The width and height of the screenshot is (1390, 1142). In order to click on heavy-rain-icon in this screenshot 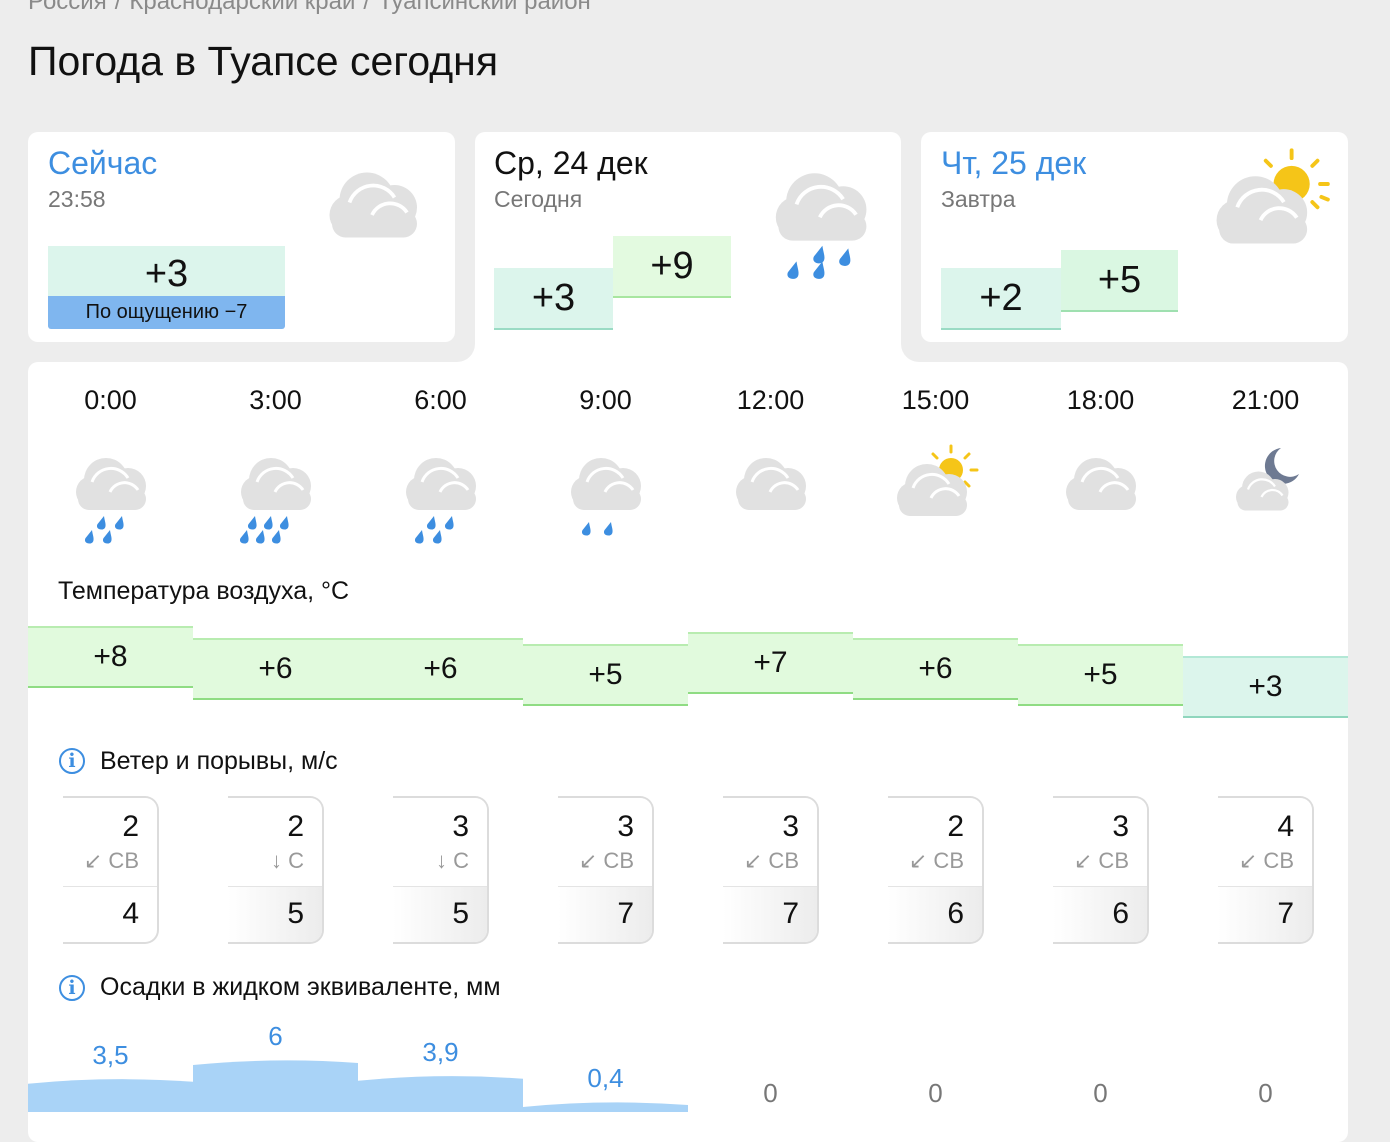, I will do `click(276, 500)`.